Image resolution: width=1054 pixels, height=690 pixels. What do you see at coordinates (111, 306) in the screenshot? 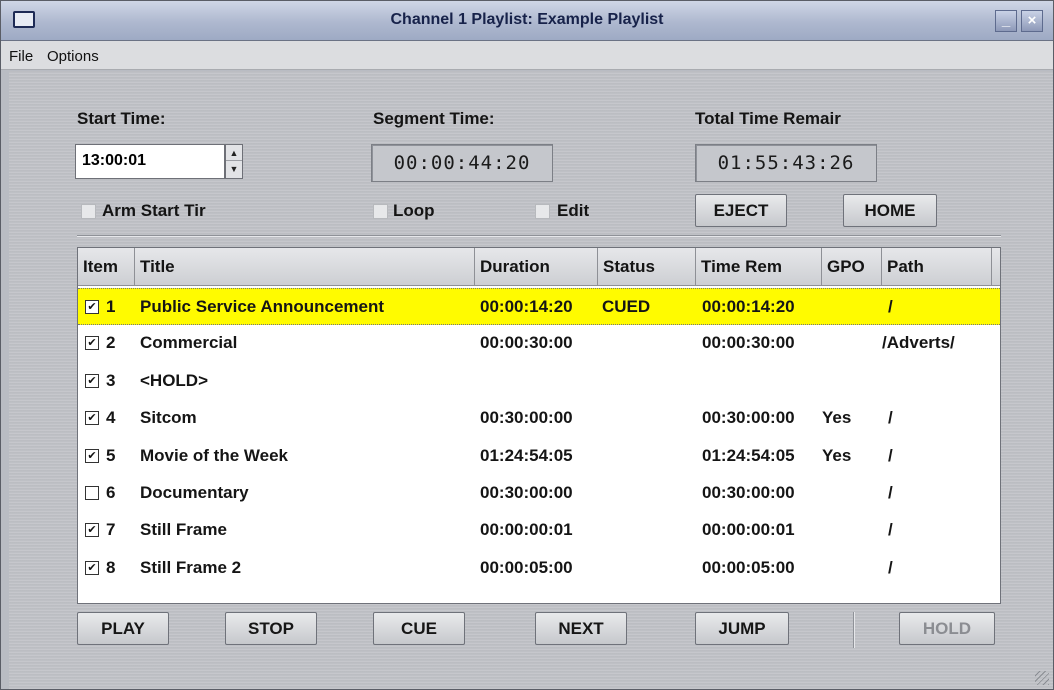
I see `cell-item: 1` at bounding box center [111, 306].